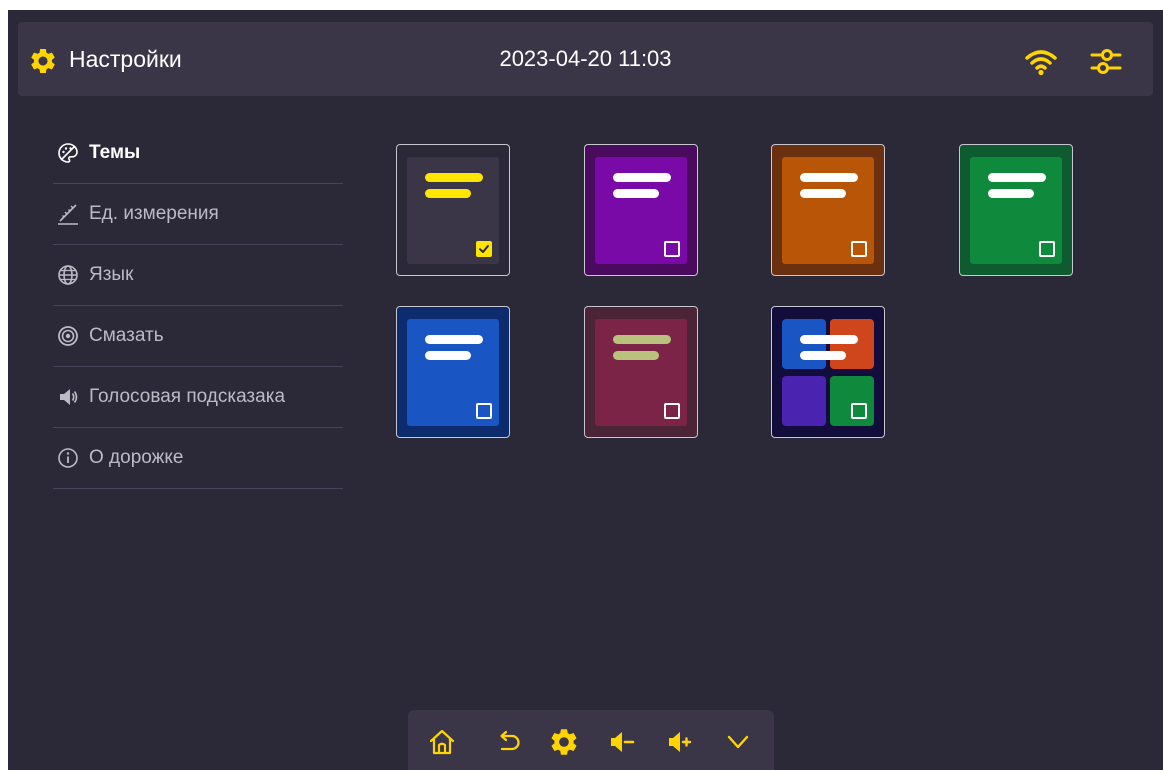 The width and height of the screenshot is (1163, 770). I want to click on menu-item-lubricate: Смазать, so click(198, 336).